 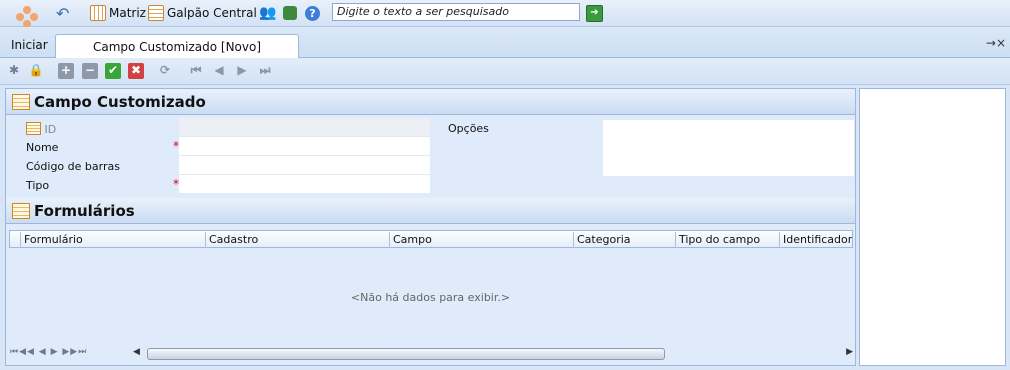 I want to click on arrow-right-icon: ➔, so click(x=594, y=12).